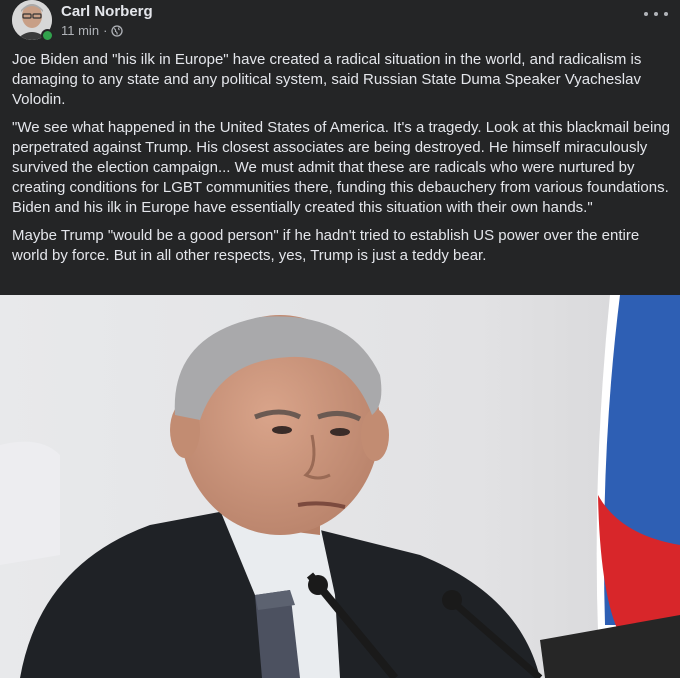 This screenshot has width=680, height=678. Describe the element at coordinates (340, 22) in the screenshot. I see `post-header: Carl Norberg 11 min ·` at that location.